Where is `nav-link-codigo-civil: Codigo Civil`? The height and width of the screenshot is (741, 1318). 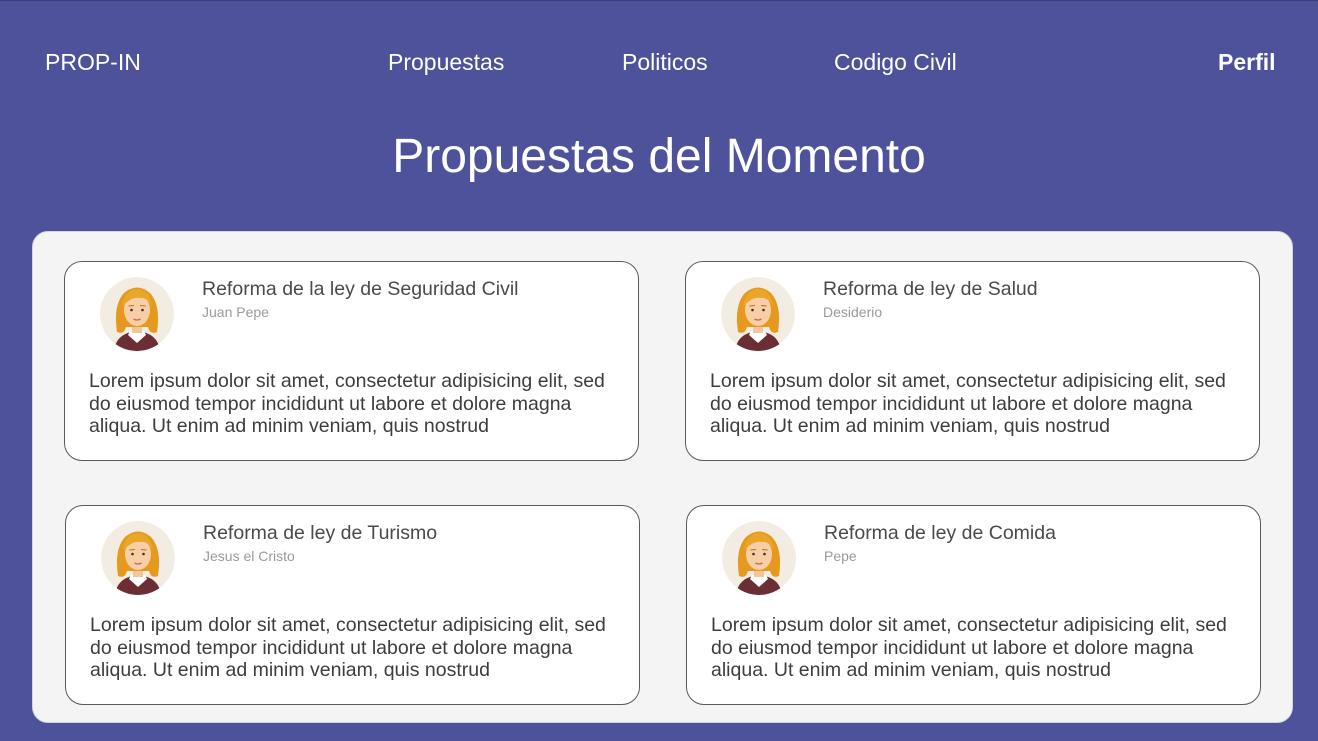
nav-link-codigo-civil: Codigo Civil is located at coordinates (895, 62).